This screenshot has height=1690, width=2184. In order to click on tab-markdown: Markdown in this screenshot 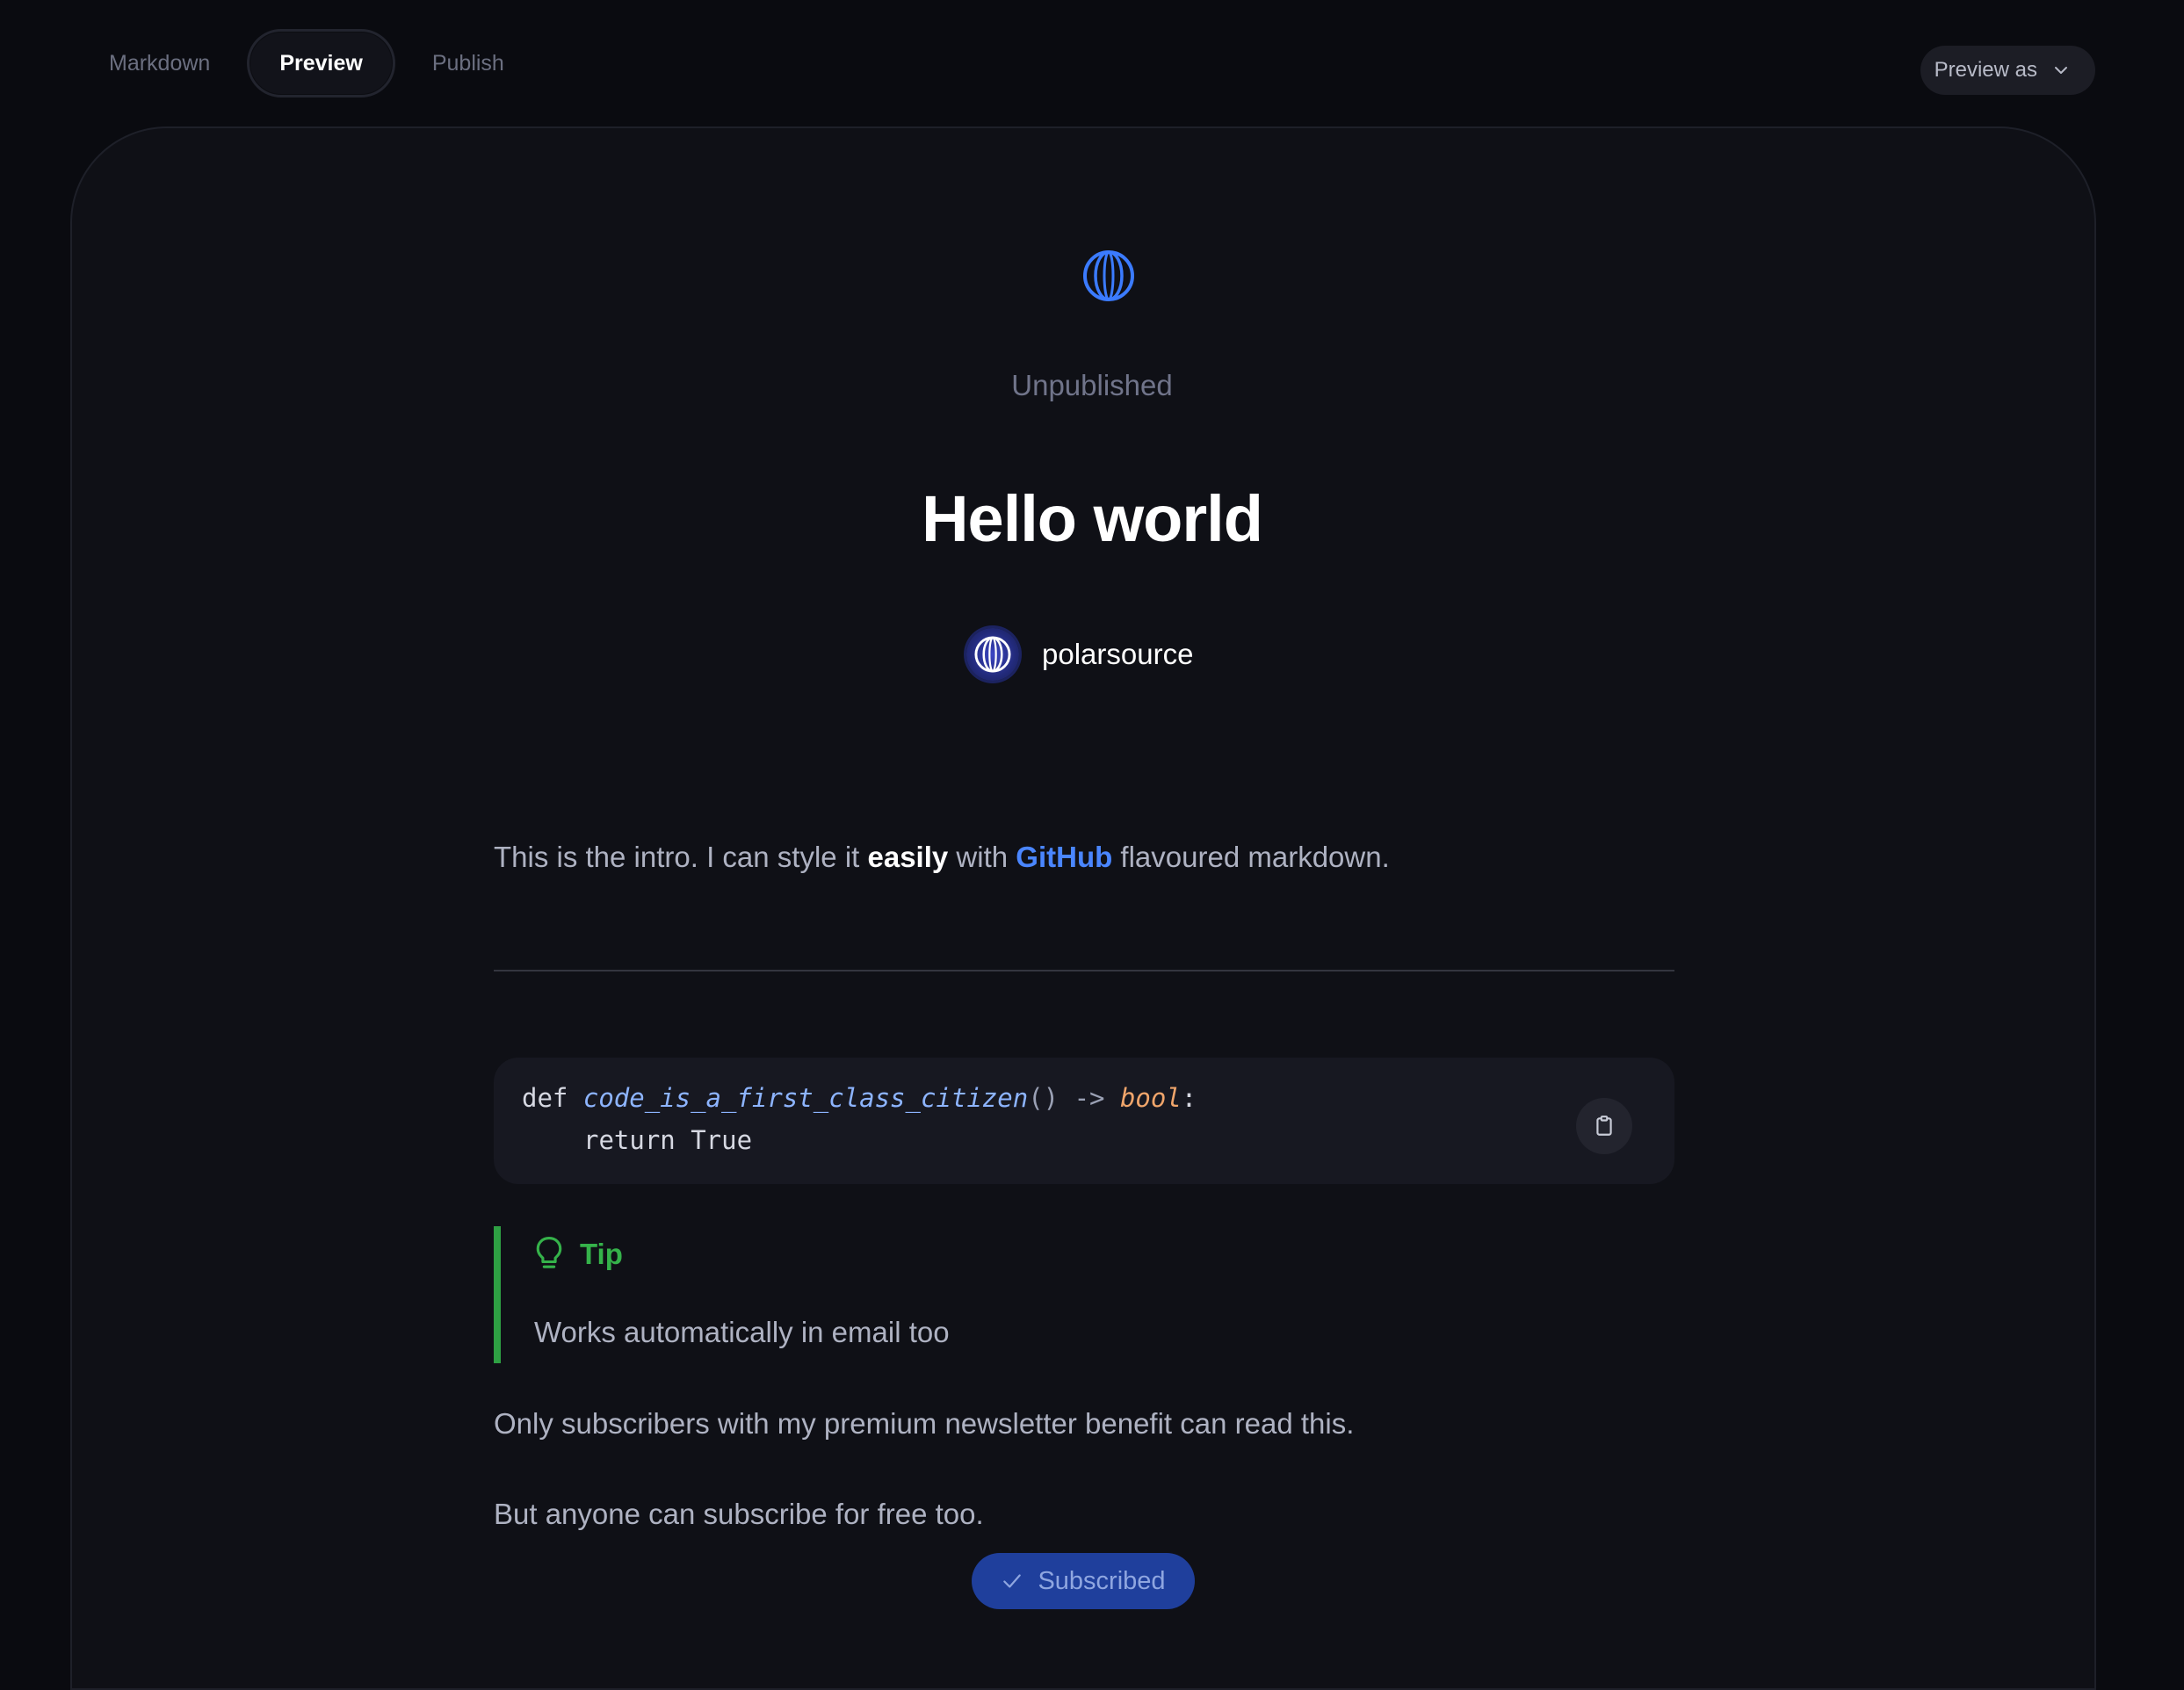, I will do `click(159, 63)`.